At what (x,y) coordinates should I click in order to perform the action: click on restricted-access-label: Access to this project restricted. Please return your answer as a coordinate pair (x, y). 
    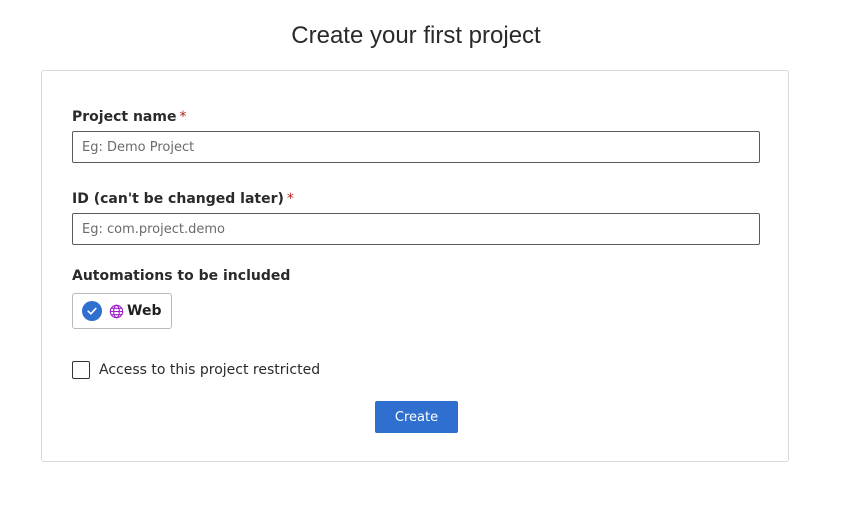
    Looking at the image, I should click on (209, 370).